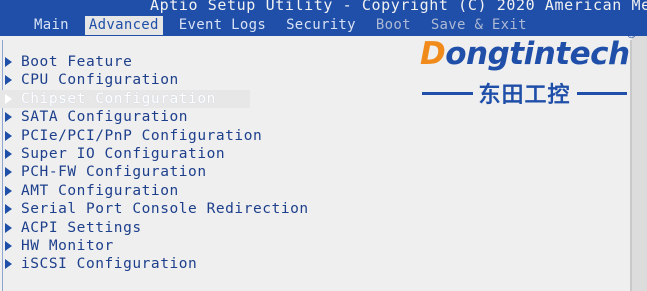 The height and width of the screenshot is (291, 647). Describe the element at coordinates (109, 264) in the screenshot. I see `menu-item-label: iSCSI Configuration` at that location.